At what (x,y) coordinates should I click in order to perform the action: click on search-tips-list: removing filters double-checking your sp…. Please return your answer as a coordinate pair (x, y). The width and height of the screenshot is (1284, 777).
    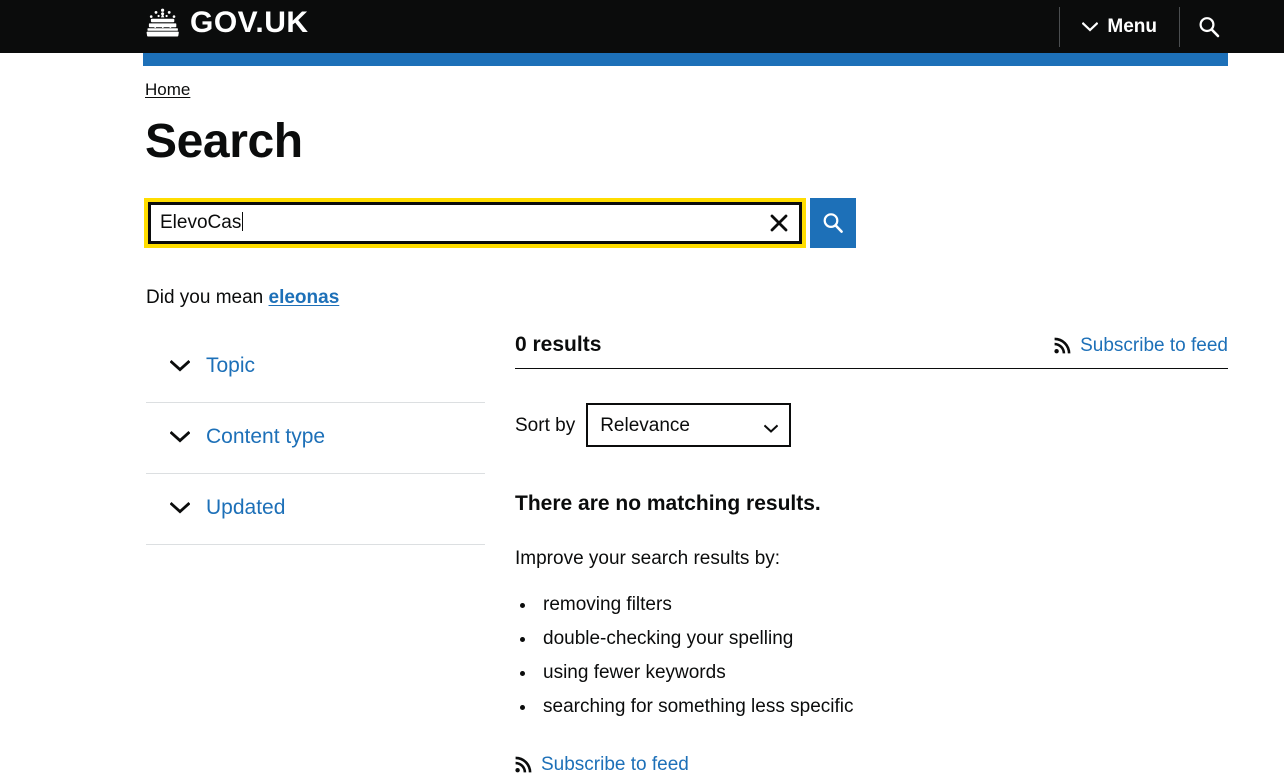
    Looking at the image, I should click on (871, 656).